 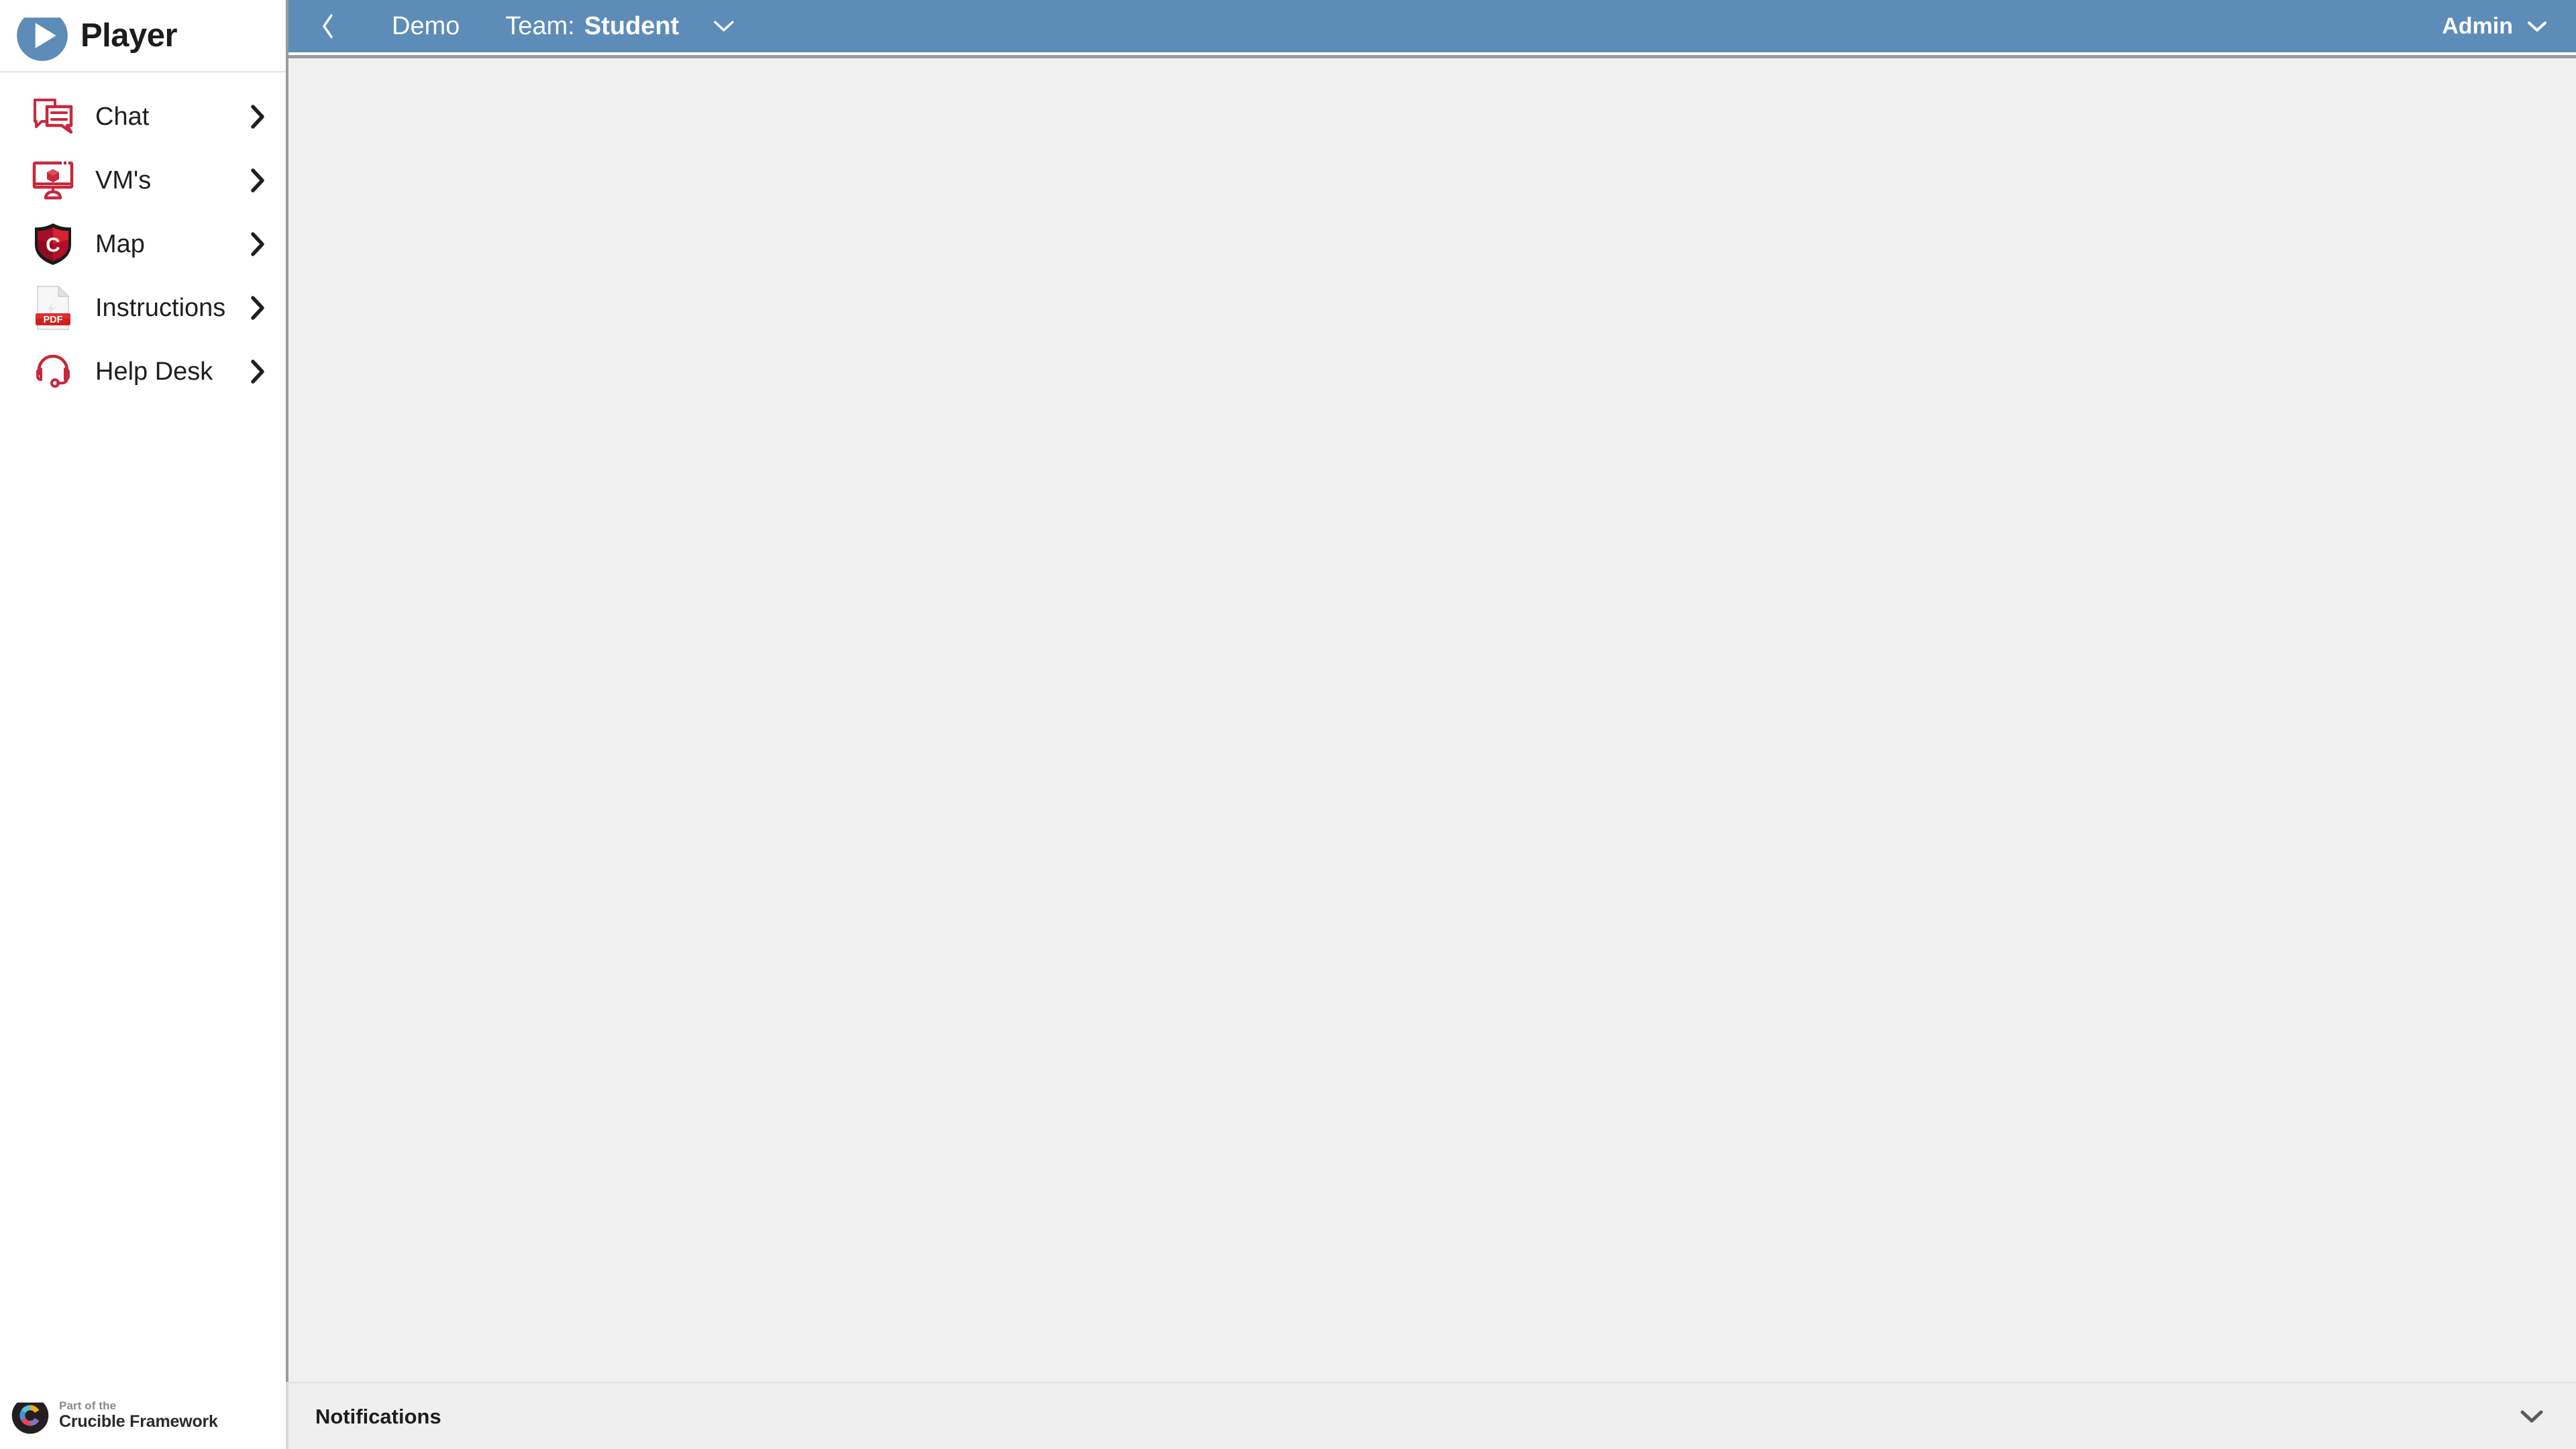 I want to click on sidebar-main-divider, so click(x=287, y=691).